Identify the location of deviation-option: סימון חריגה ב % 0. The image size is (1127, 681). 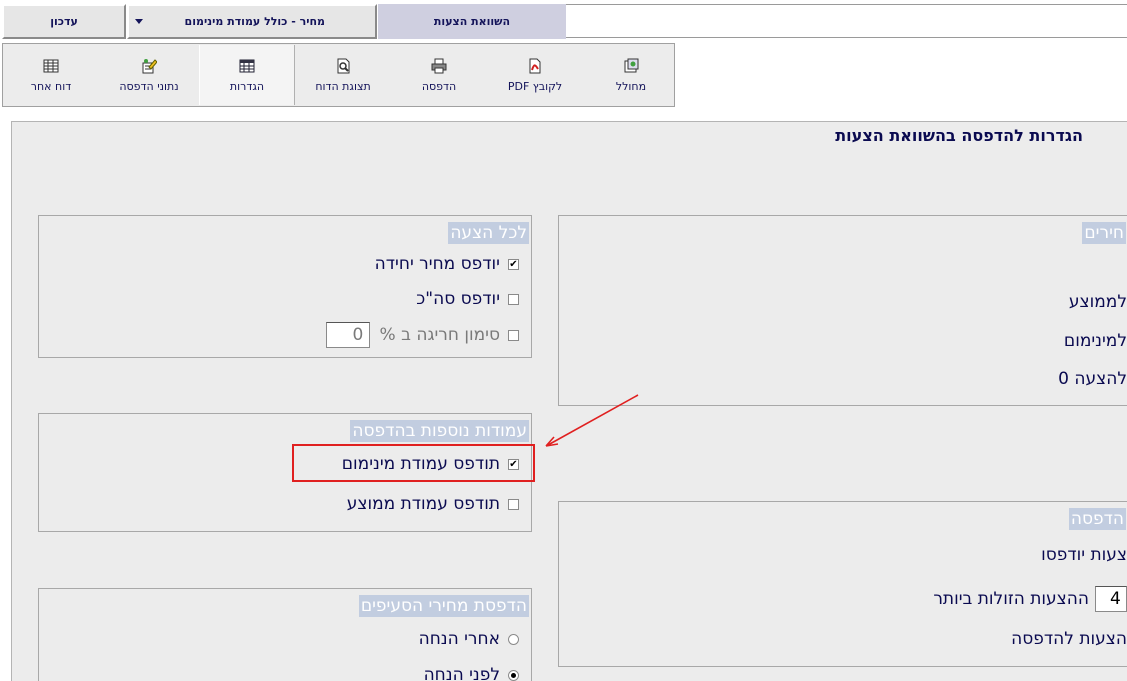
(422, 335).